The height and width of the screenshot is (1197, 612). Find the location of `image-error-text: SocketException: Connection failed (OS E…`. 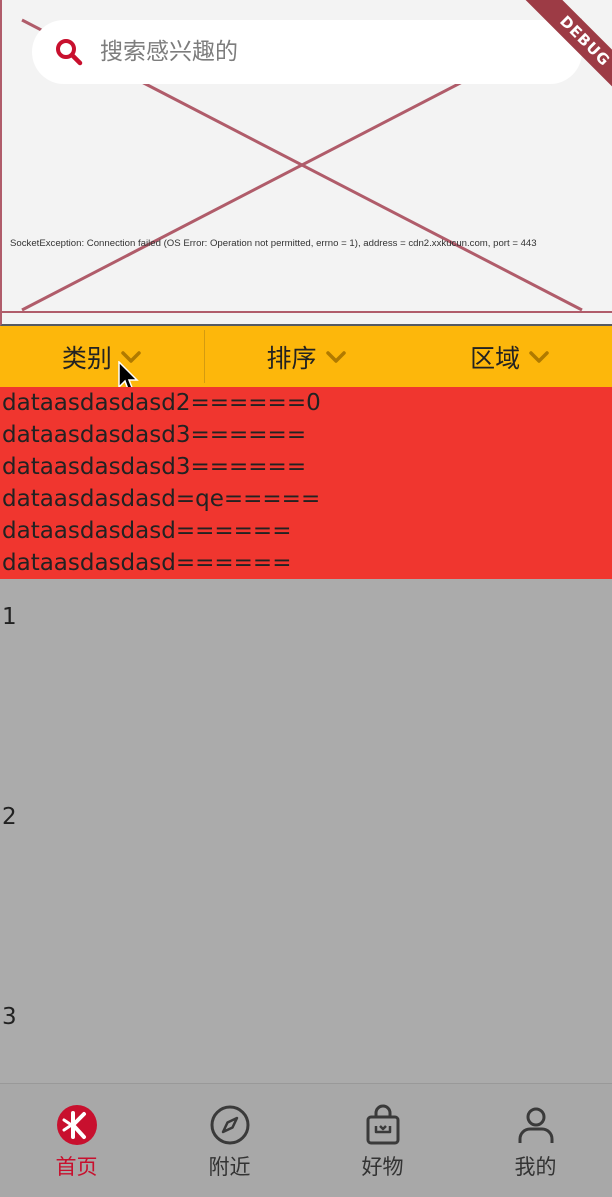

image-error-text: SocketException: Connection failed (OS E… is located at coordinates (273, 243).